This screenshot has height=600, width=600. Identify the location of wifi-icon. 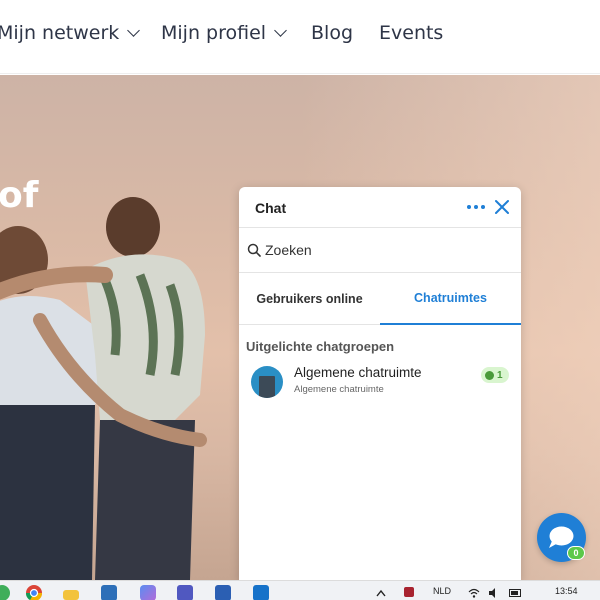
(474, 593).